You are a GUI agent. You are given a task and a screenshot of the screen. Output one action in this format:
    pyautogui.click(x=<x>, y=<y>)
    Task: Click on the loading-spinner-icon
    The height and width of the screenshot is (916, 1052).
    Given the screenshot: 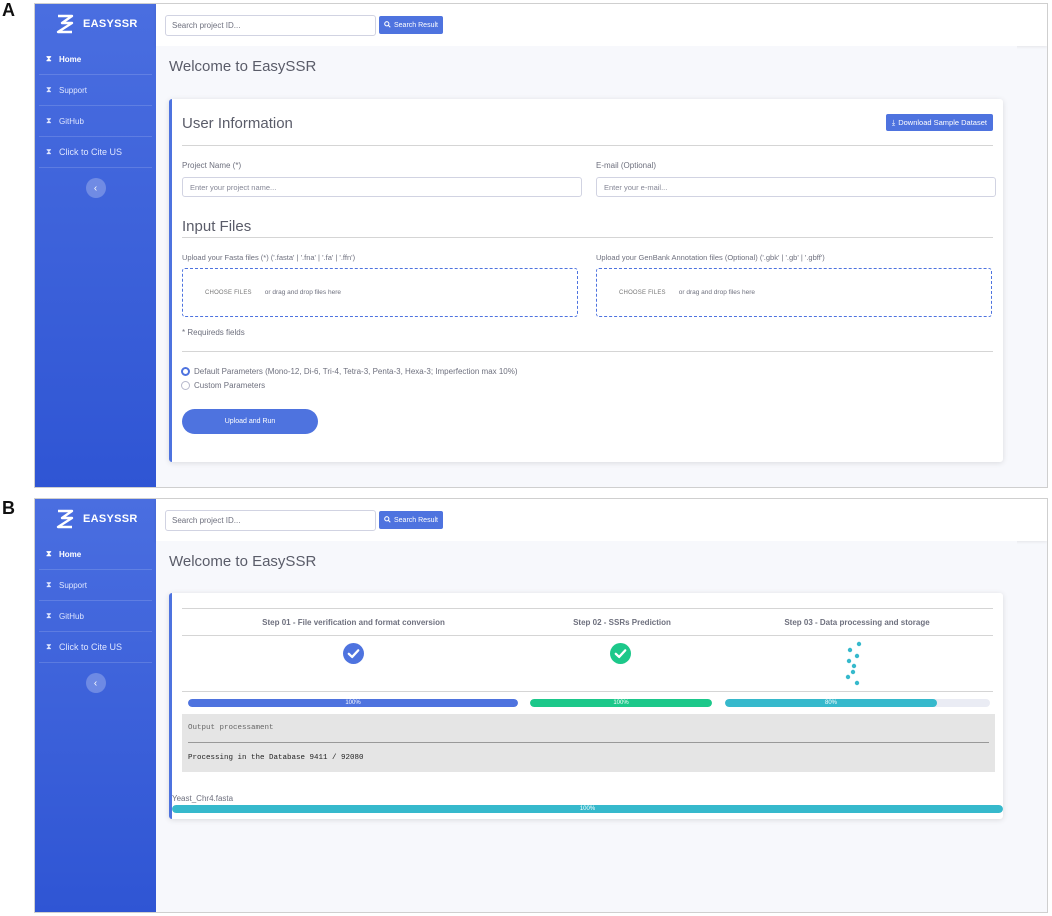 What is the action you would take?
    pyautogui.click(x=855, y=666)
    